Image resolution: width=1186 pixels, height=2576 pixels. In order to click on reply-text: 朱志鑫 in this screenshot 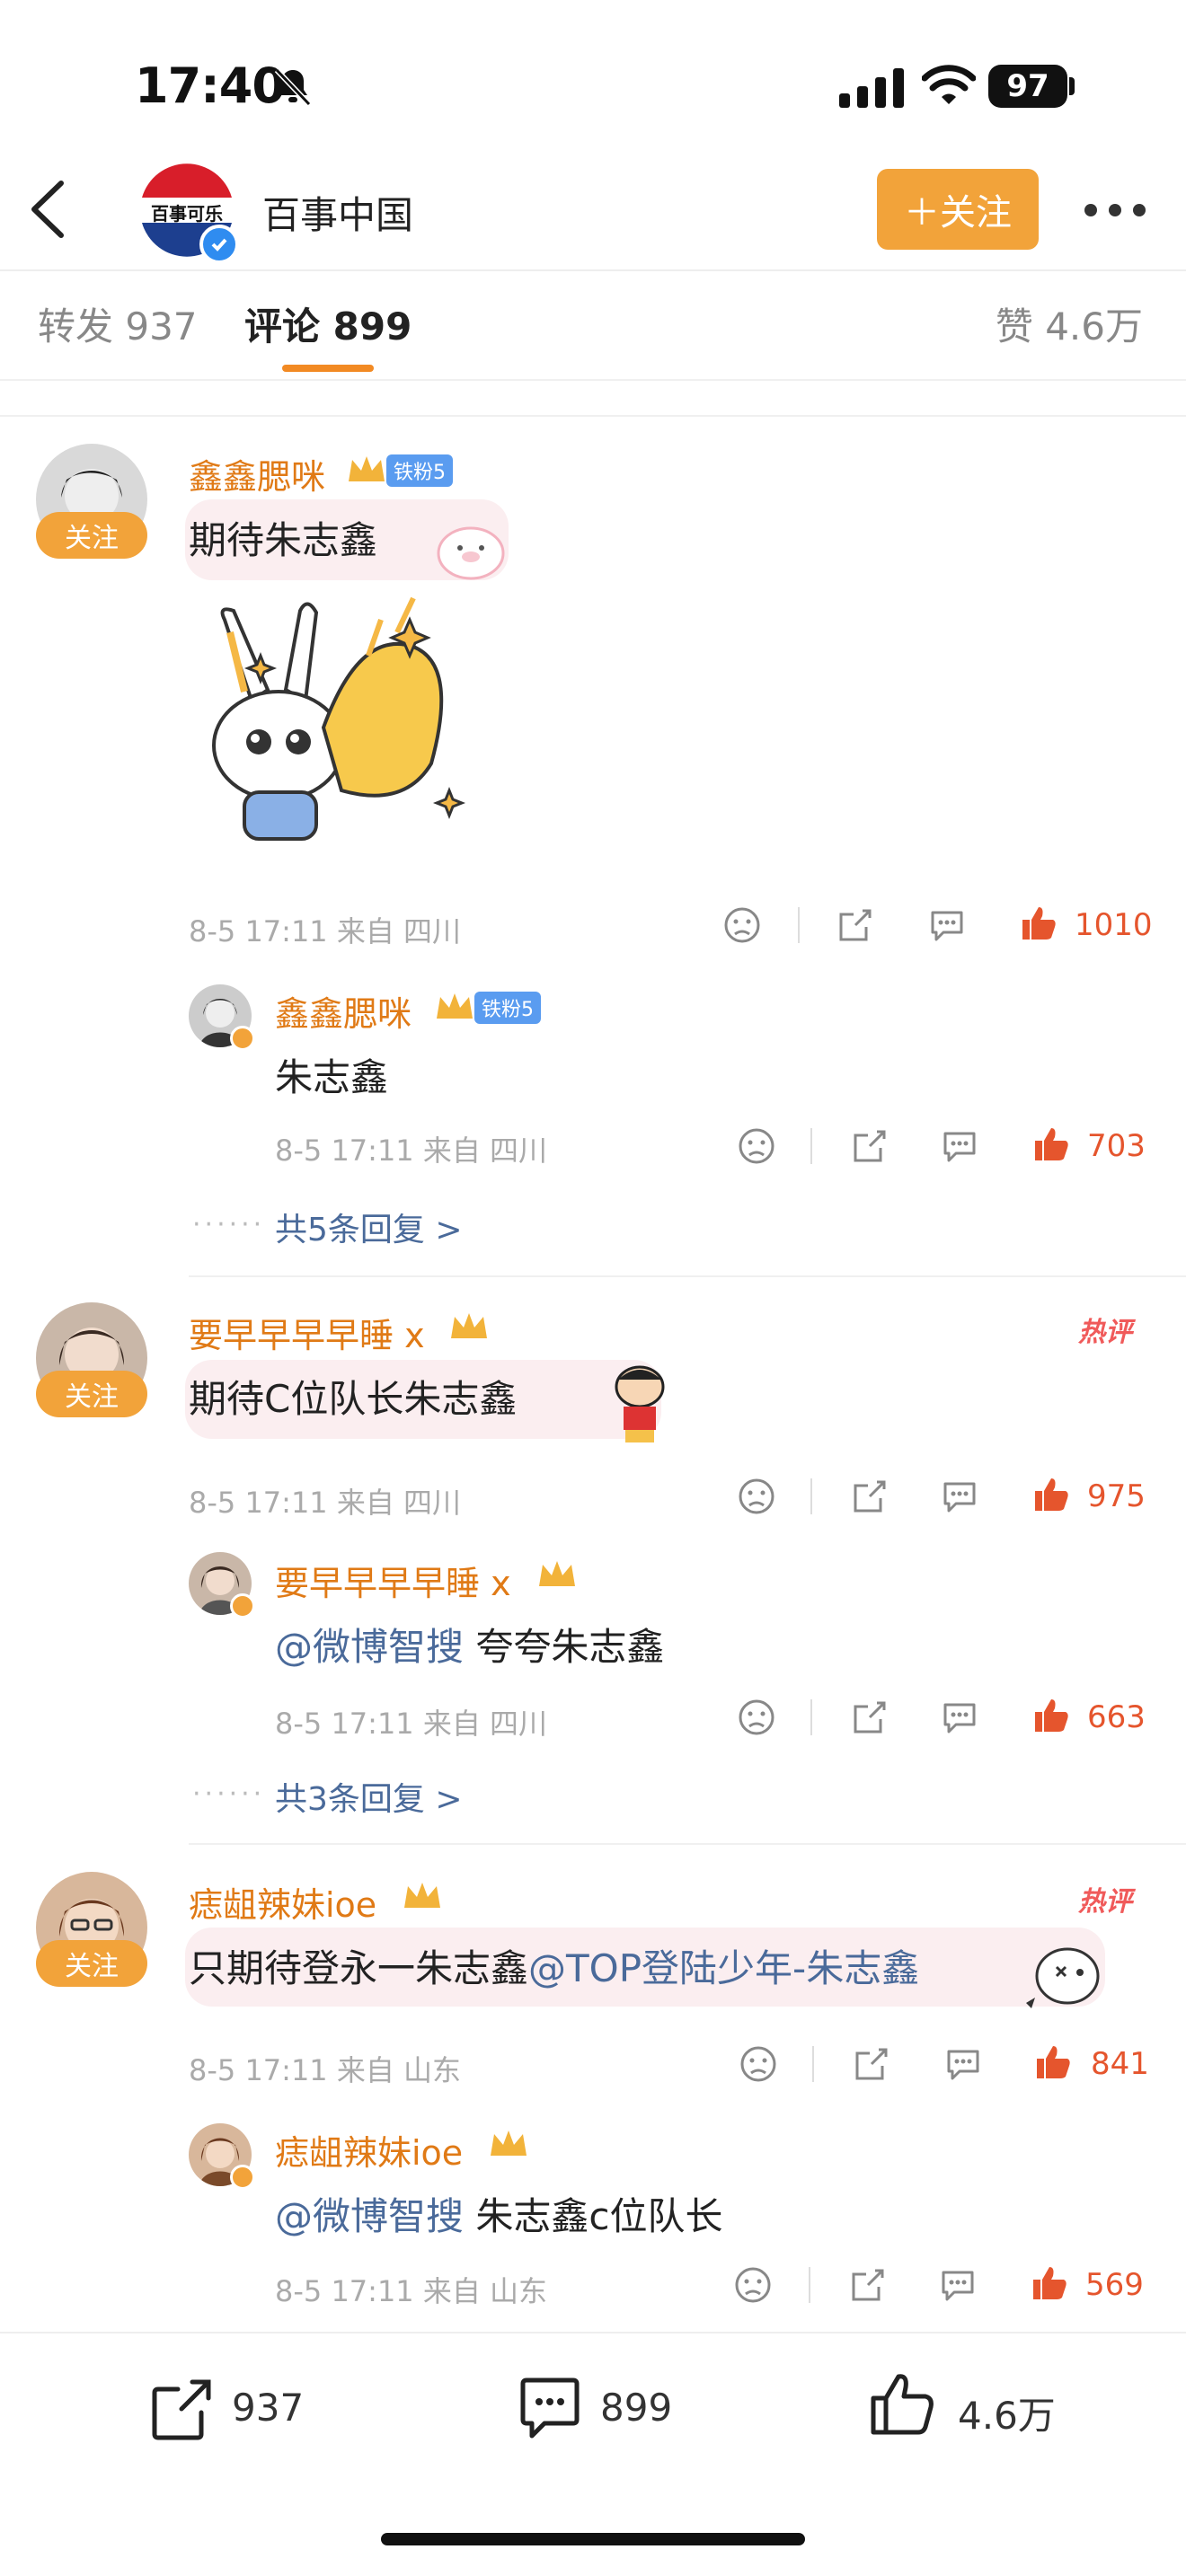, I will do `click(332, 1077)`.